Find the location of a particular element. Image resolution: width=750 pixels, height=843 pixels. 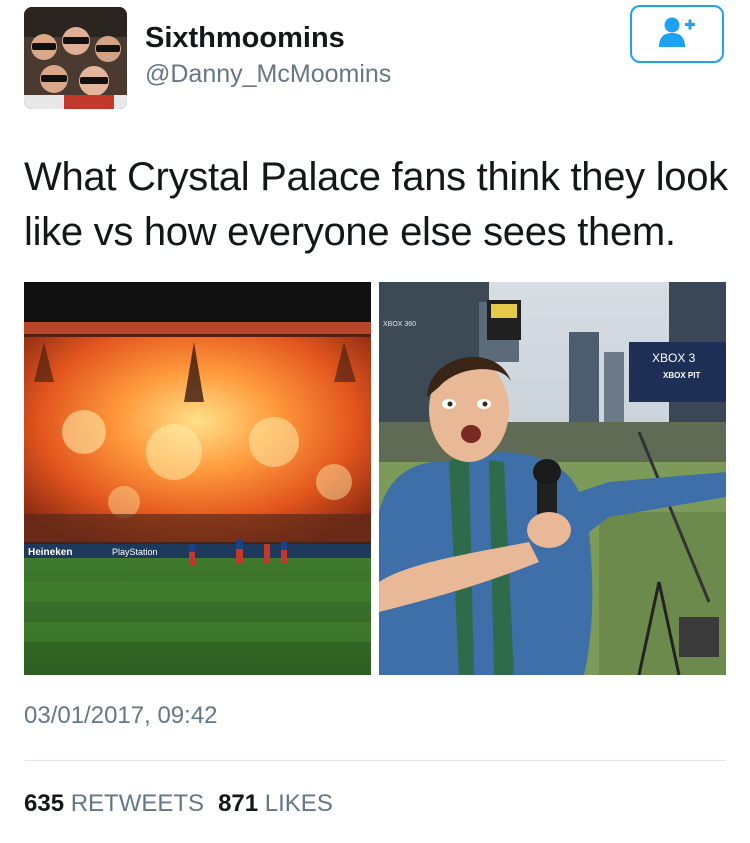

follow-button is located at coordinates (677, 34).